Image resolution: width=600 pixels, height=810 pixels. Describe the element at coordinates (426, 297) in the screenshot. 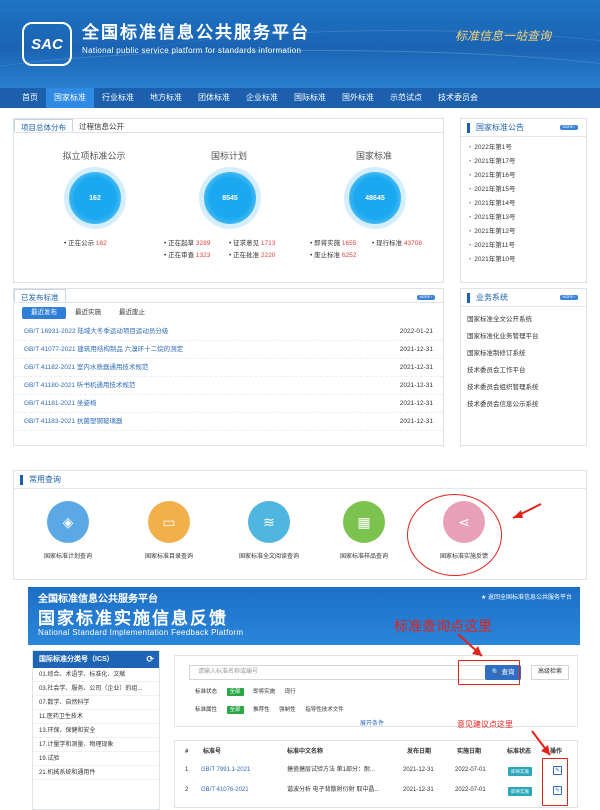

I see `published-more-button: MORE ›` at that location.